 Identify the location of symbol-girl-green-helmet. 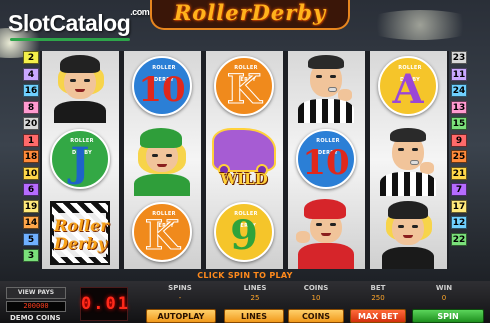
(162, 160).